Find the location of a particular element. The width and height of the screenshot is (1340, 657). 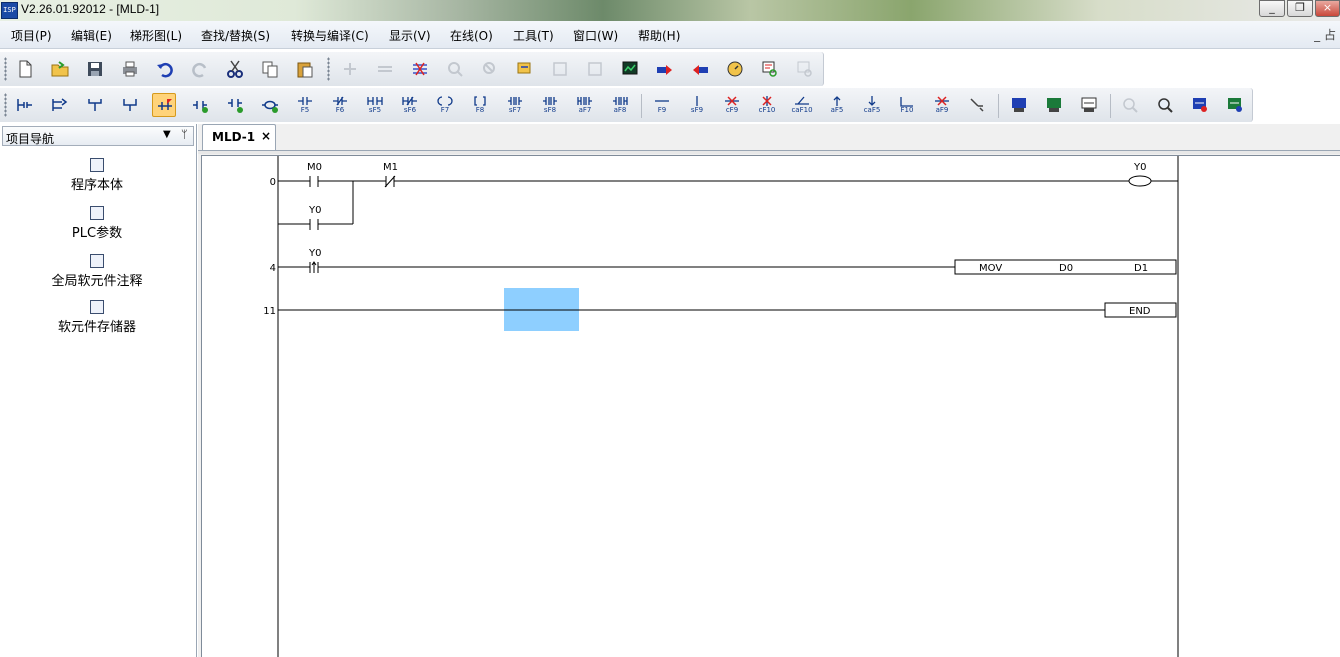

find-button is located at coordinates (455, 69).